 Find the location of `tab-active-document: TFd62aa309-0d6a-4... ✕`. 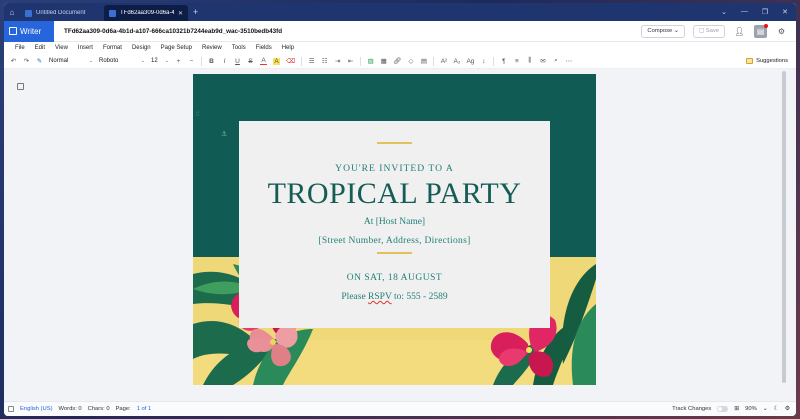

tab-active-document: TFd62aa309-0d6a-4... ✕ is located at coordinates (146, 13).